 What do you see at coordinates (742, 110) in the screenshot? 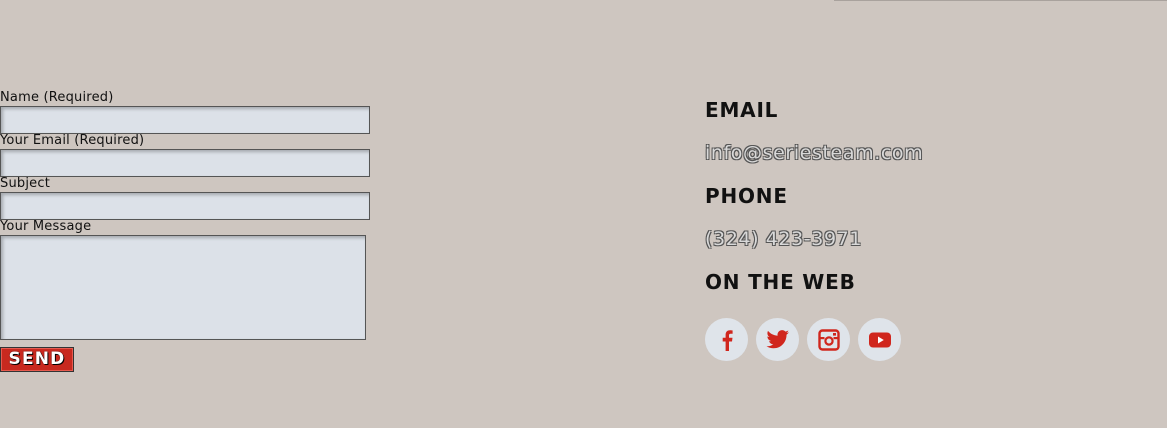
I see `email-heading: EMAIL` at bounding box center [742, 110].